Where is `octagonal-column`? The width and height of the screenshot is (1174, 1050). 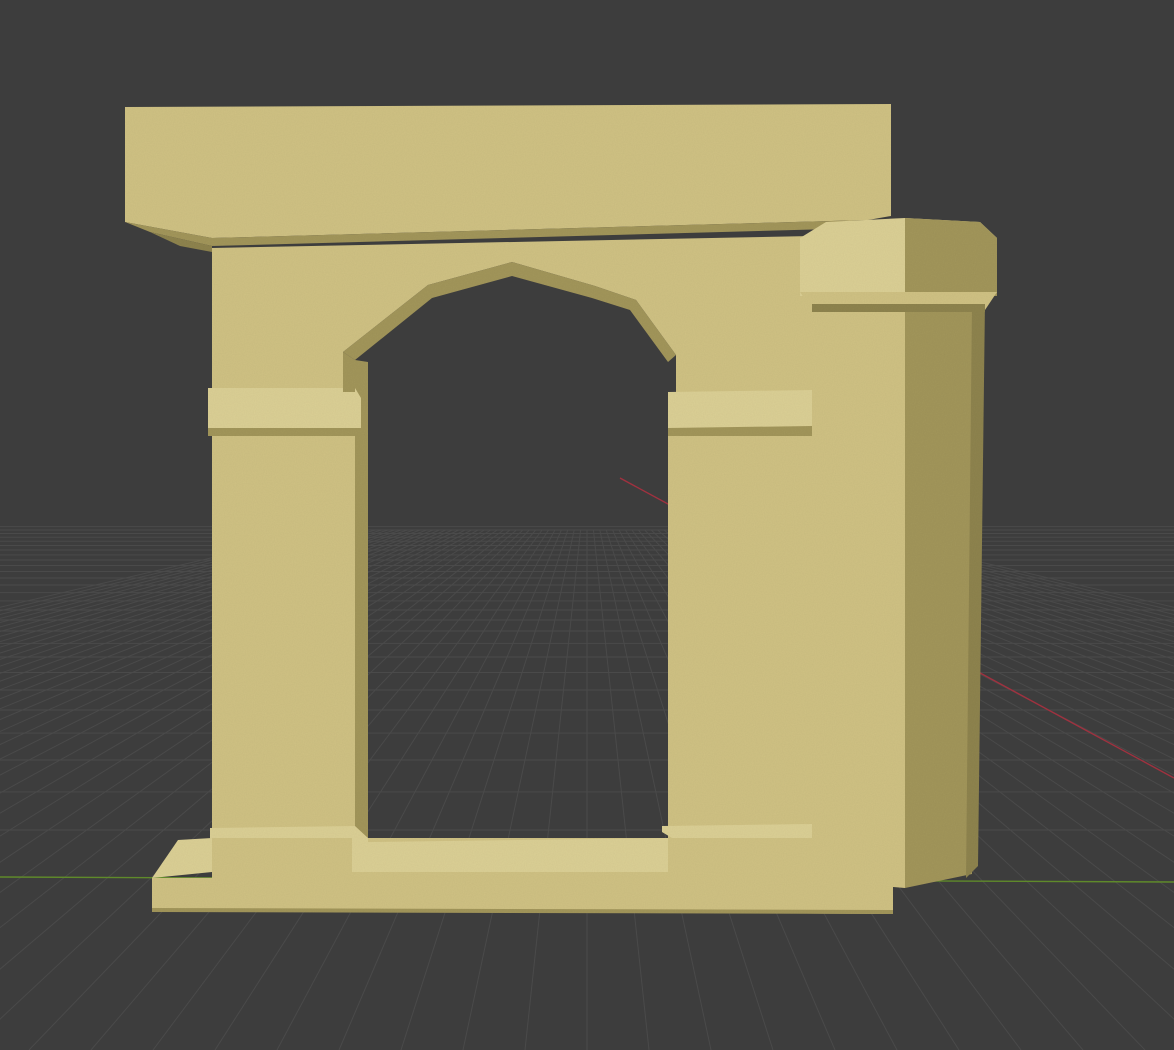
octagonal-column is located at coordinates (898, 553).